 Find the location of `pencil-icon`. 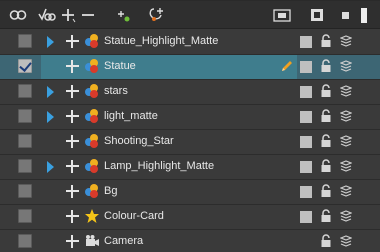

pencil-icon is located at coordinates (287, 66).